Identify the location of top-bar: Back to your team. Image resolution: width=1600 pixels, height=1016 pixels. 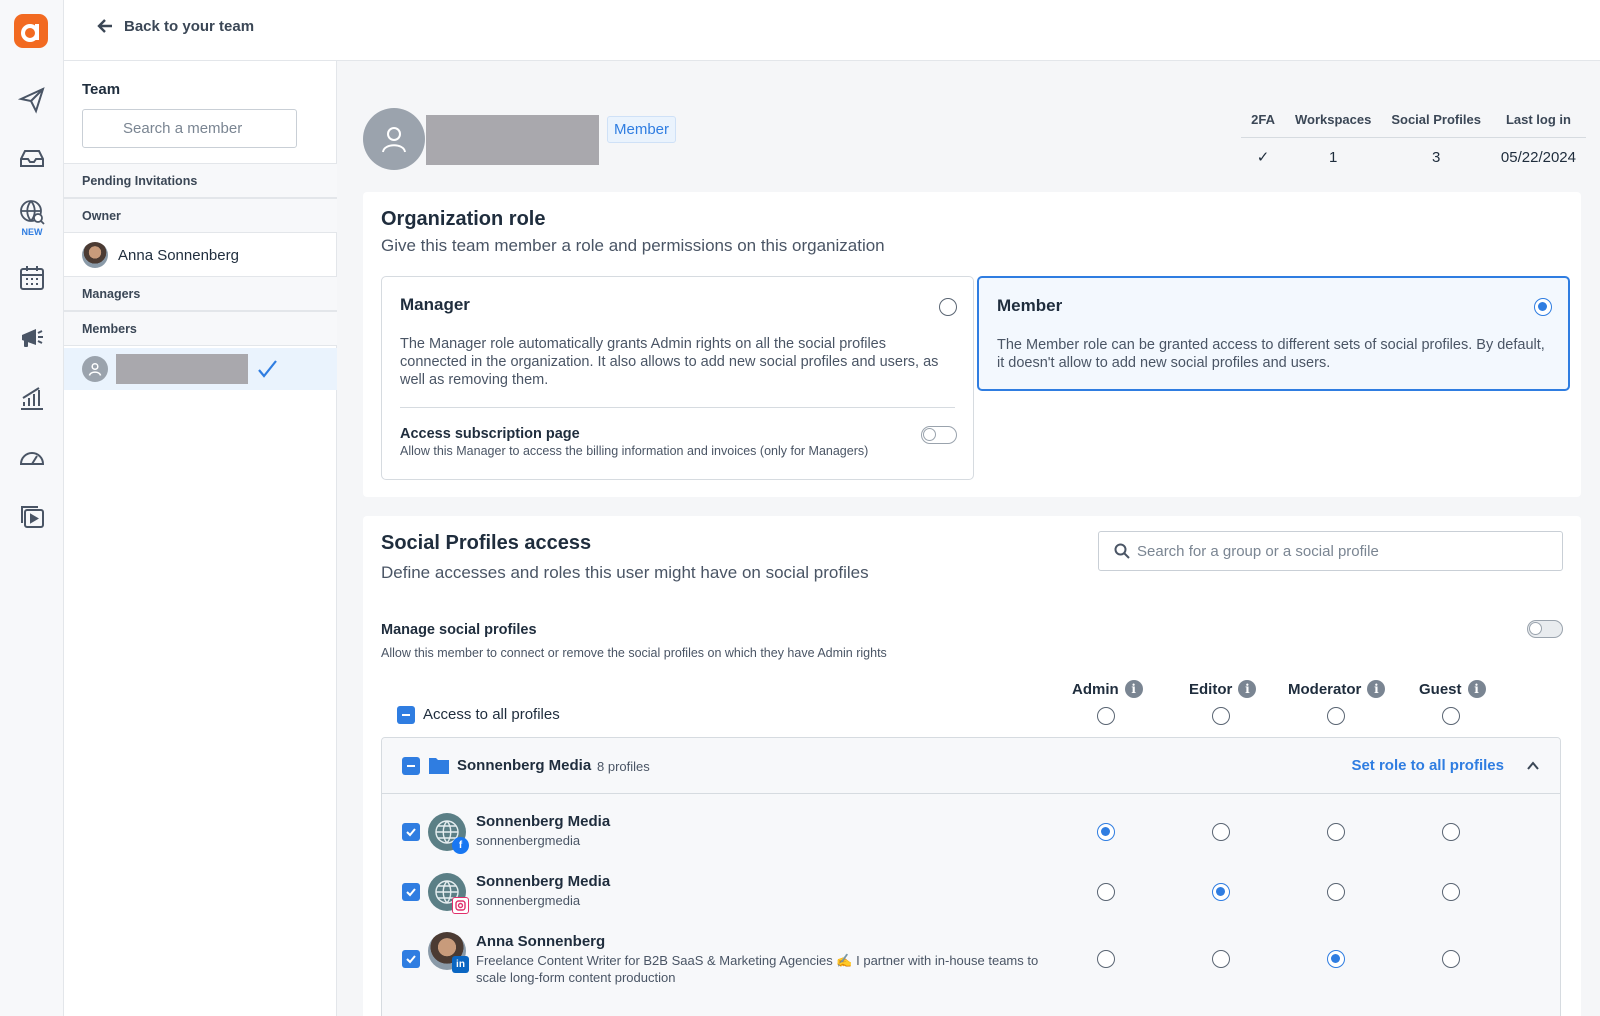
(832, 30).